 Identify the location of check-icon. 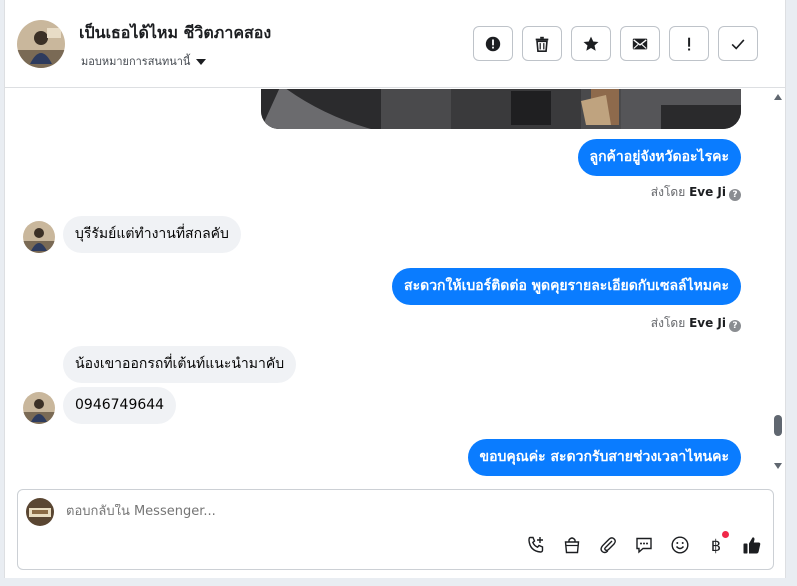
(738, 44).